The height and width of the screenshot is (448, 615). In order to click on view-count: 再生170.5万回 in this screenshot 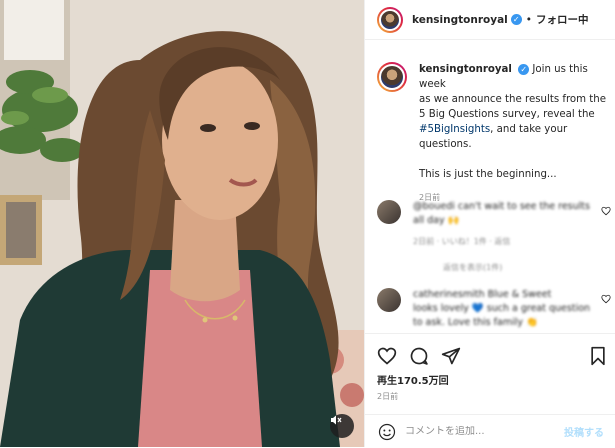, I will do `click(413, 379)`.